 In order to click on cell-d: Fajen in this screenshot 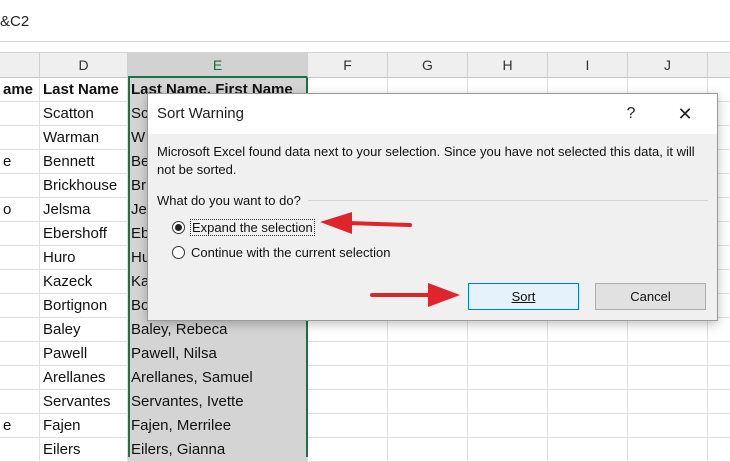, I will do `click(84, 426)`.